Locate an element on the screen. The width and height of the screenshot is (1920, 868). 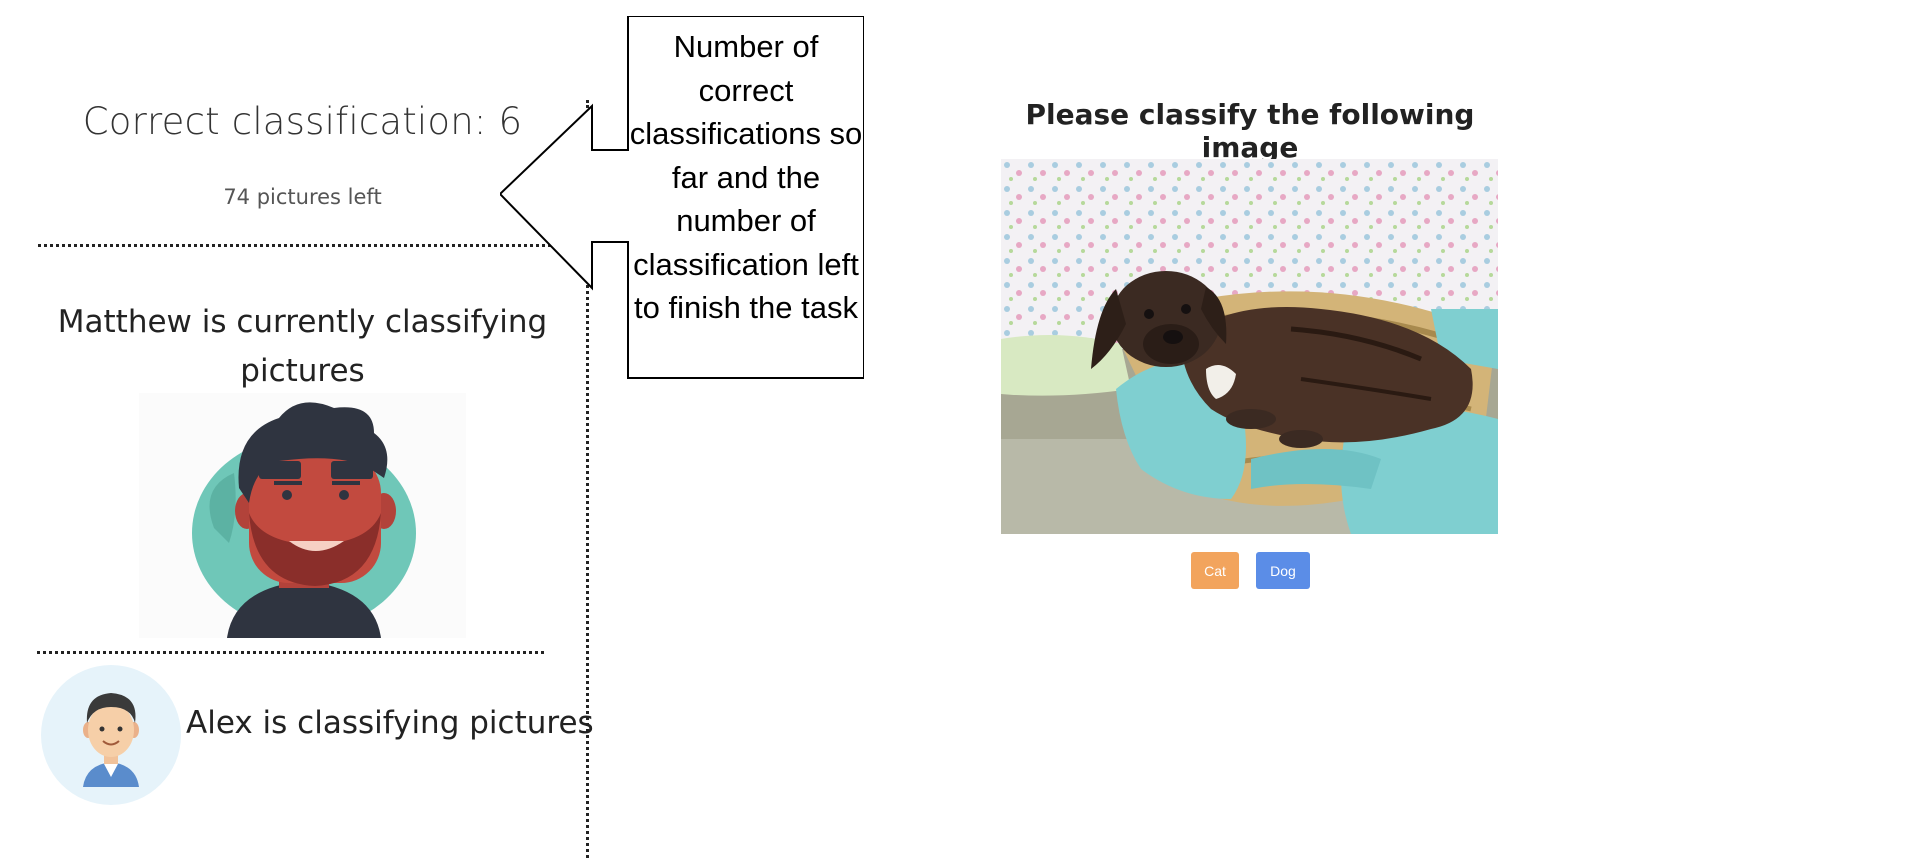
puppy-in-basket-photo is located at coordinates (1249, 346).